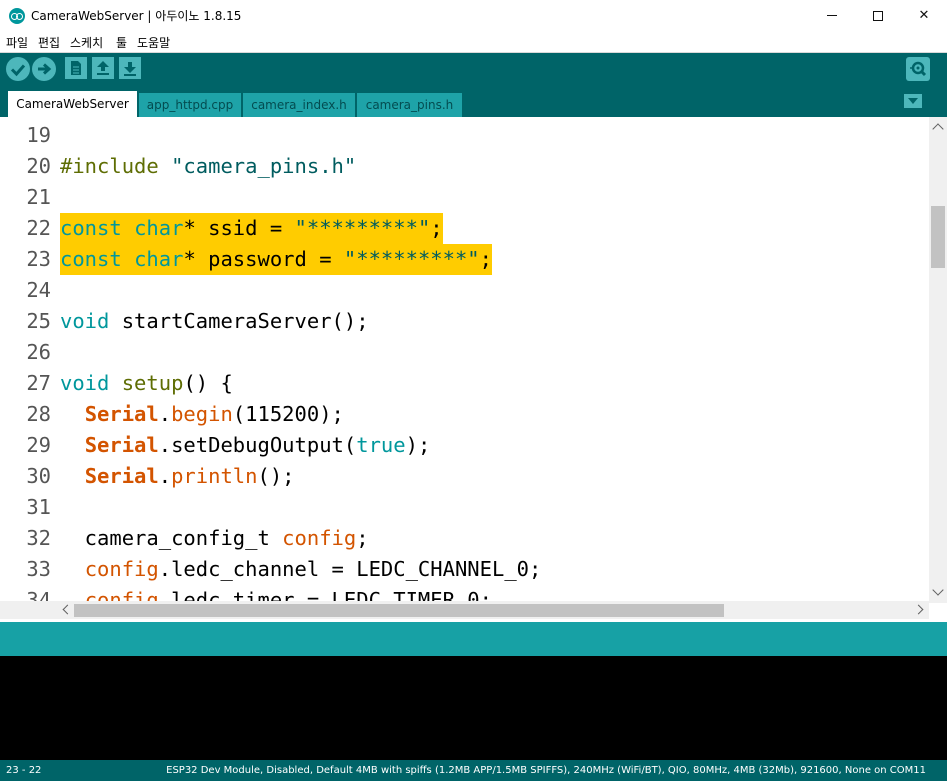 Image resolution: width=947 pixels, height=781 pixels. I want to click on code-line: 33 config.ledc_channel = LEDC_CHANNEL_0;, so click(464, 569).